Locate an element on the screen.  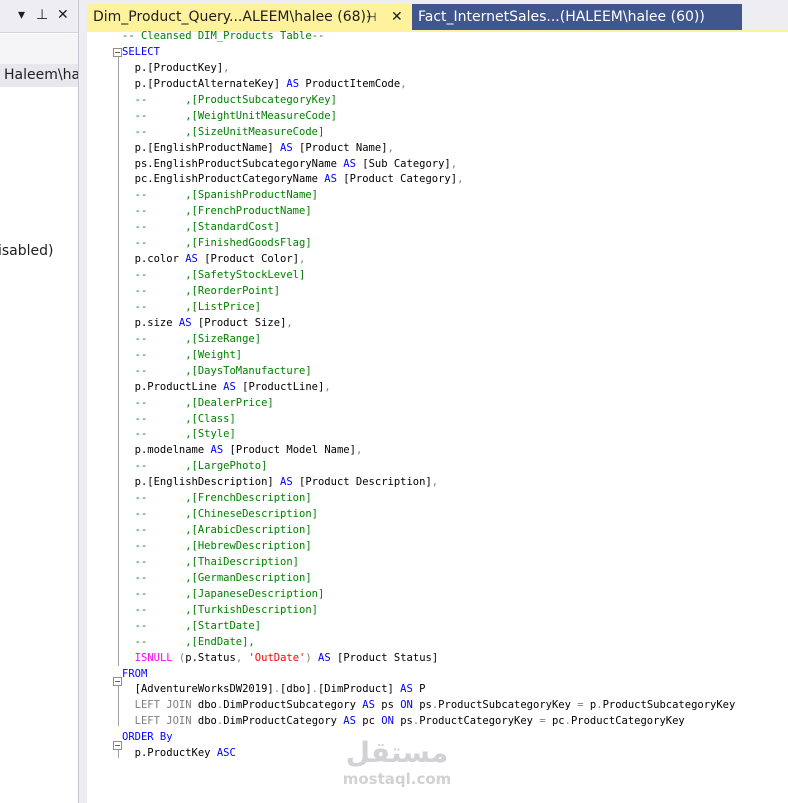
code-line: -- ,[ReorderPoint] is located at coordinates (428, 292).